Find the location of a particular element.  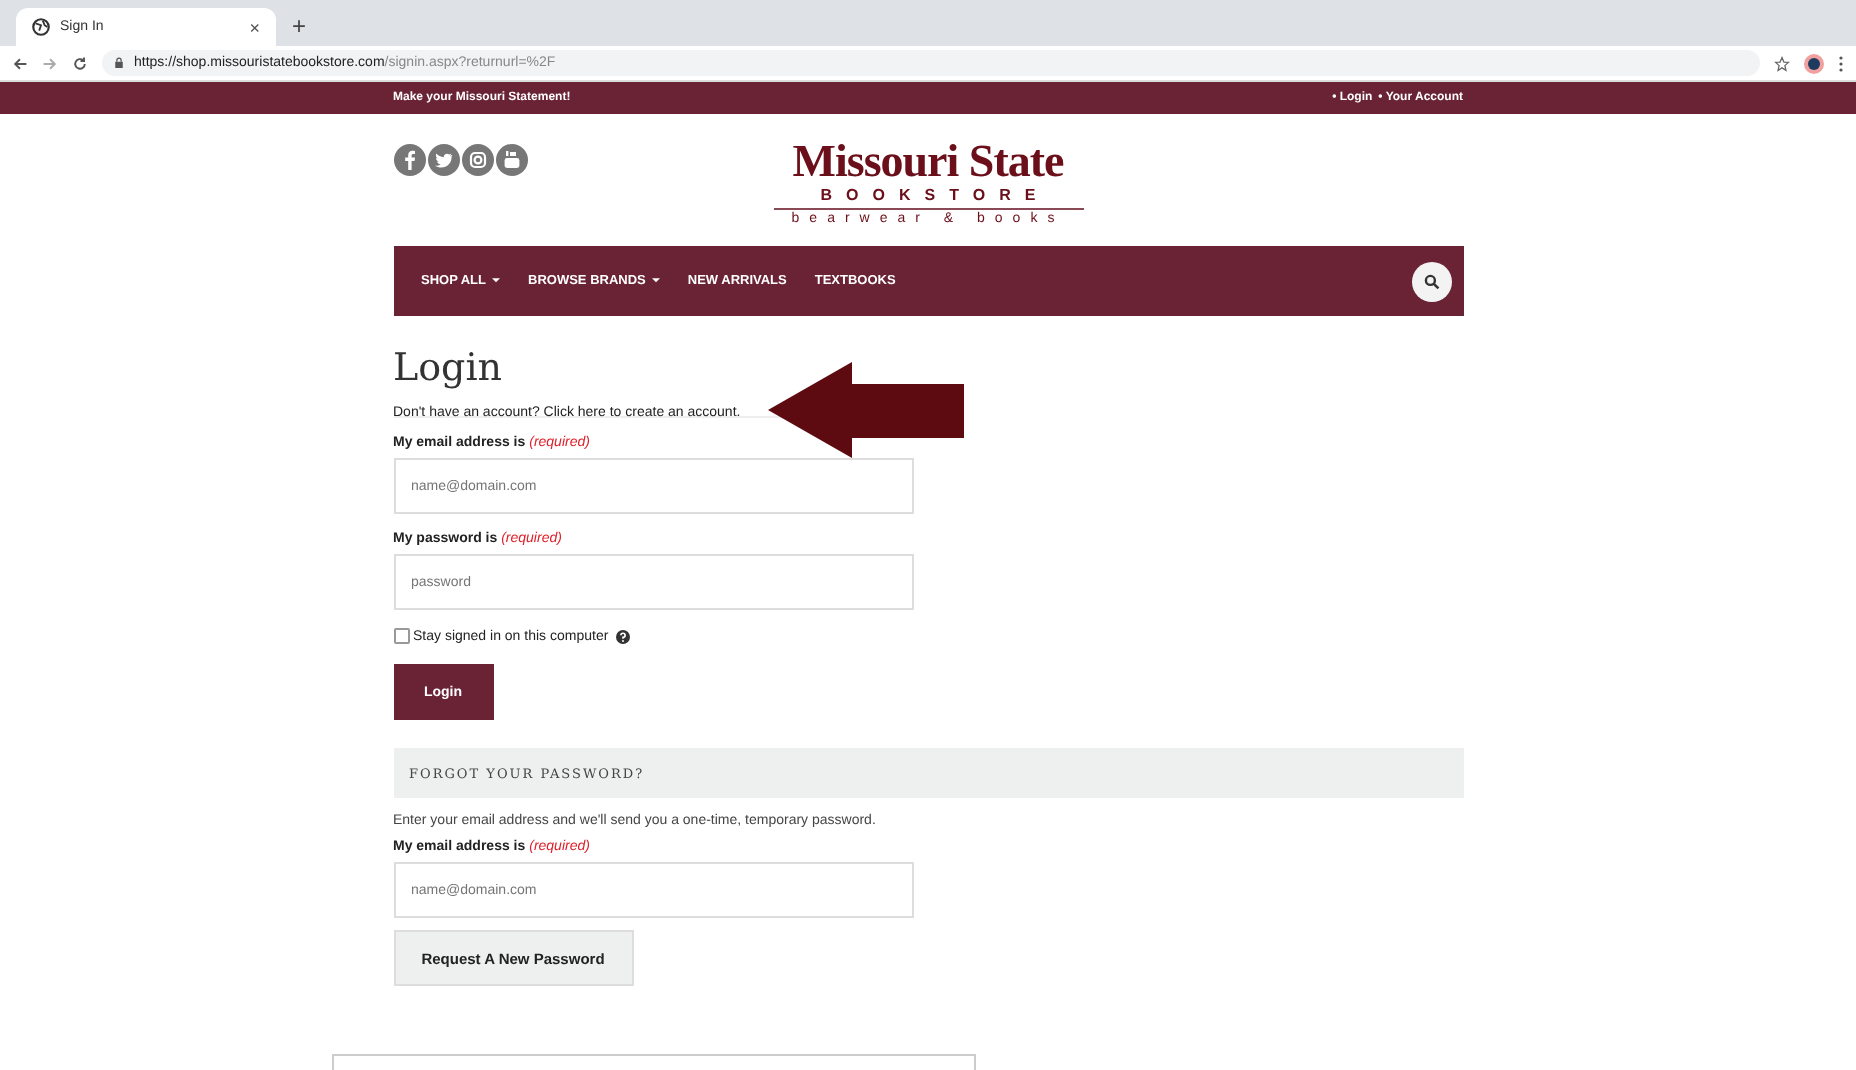

back-icon is located at coordinates (20, 63).